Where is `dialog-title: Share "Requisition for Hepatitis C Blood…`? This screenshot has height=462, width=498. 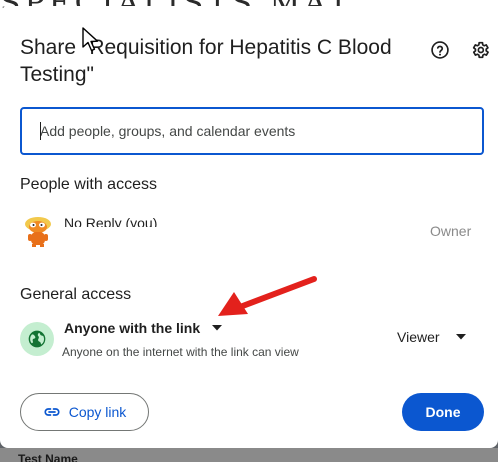 dialog-title: Share "Requisition for Hepatitis C Blood… is located at coordinates (206, 61).